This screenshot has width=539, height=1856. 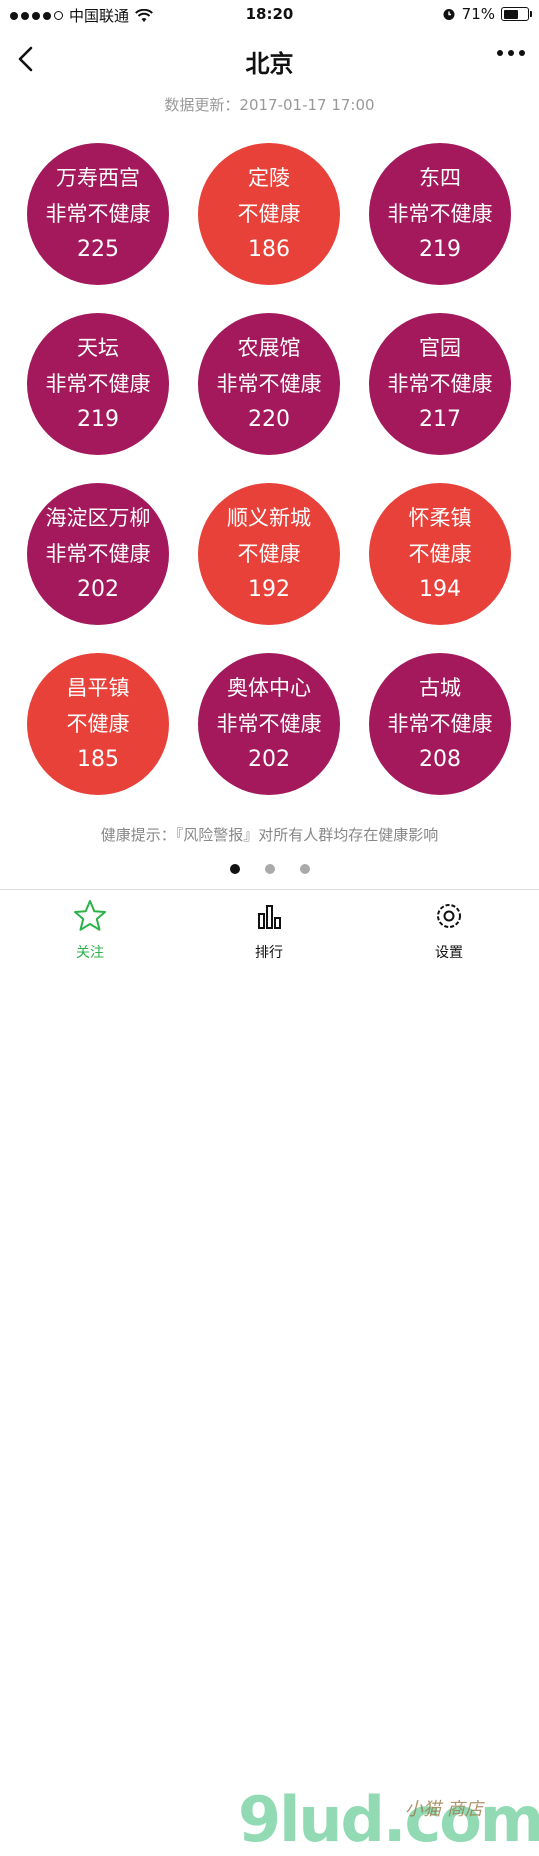 I want to click on page-title: 北京, so click(x=269, y=64).